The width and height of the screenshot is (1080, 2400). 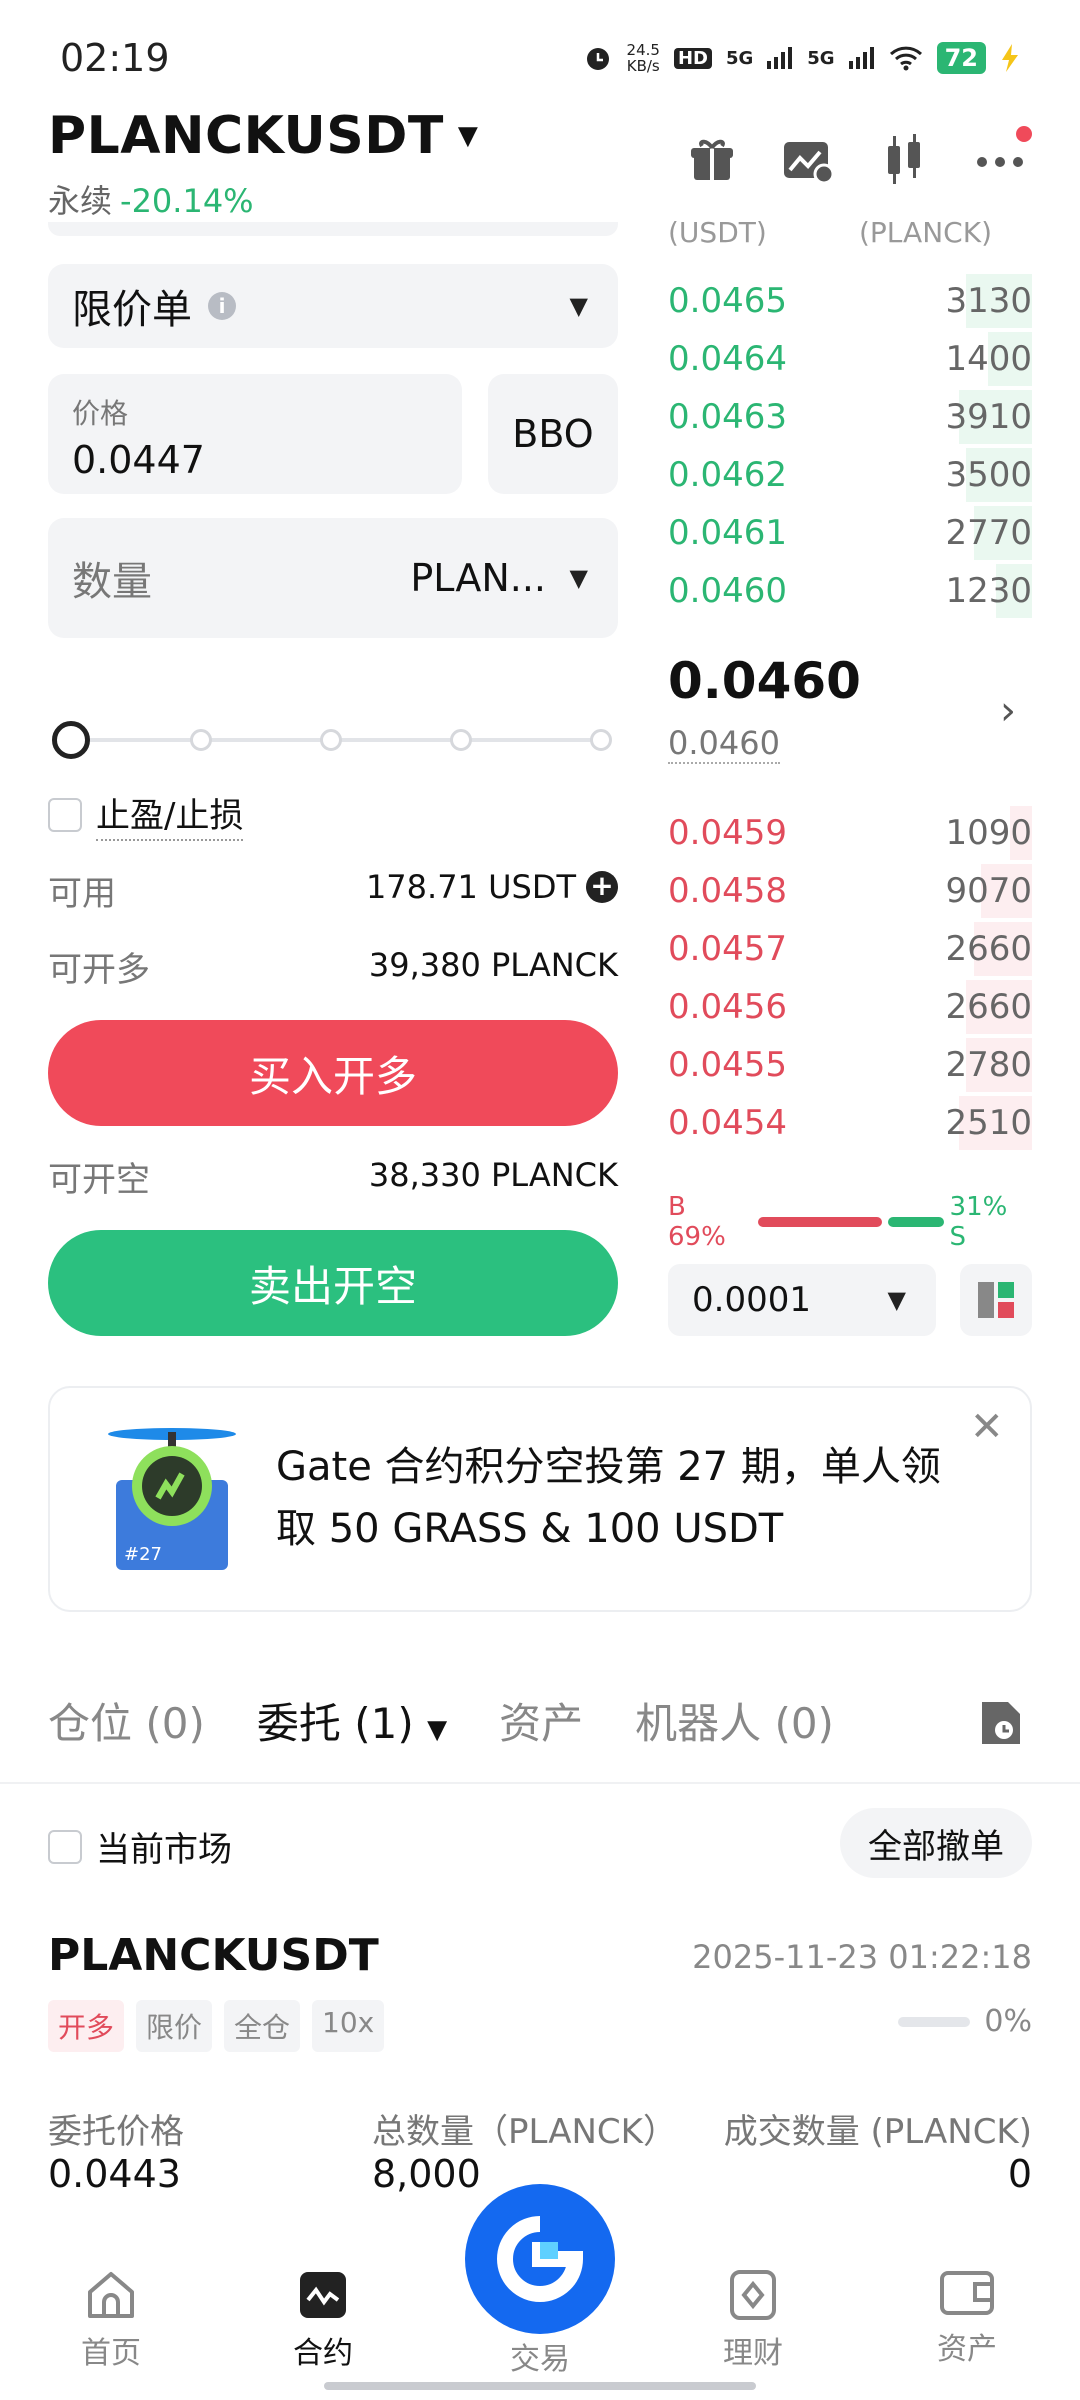 What do you see at coordinates (717, 232) in the screenshot?
I see `orderbook-price-head: (USDT)` at bounding box center [717, 232].